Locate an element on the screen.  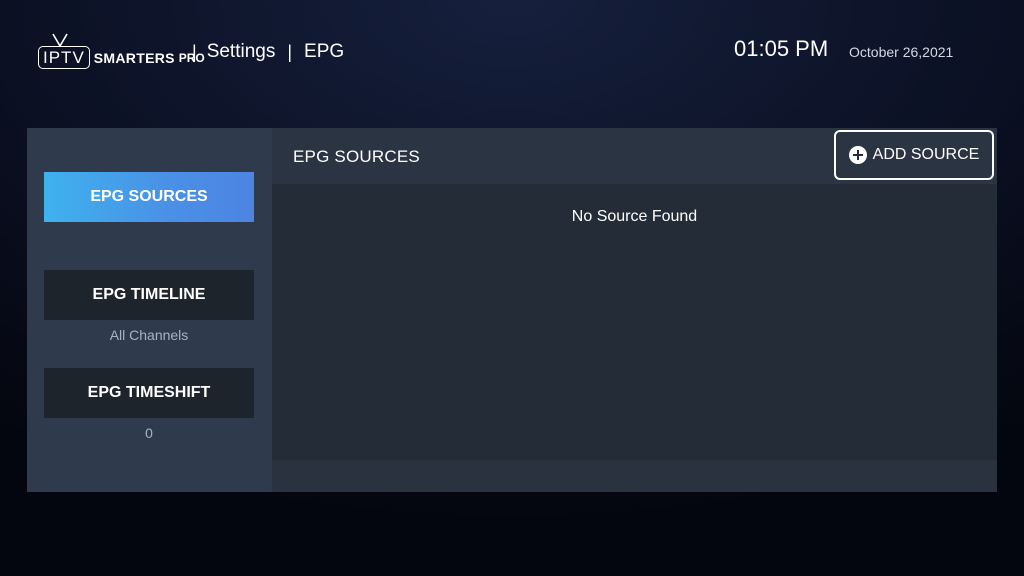
content-title: EPG SOURCES is located at coordinates (356, 156).